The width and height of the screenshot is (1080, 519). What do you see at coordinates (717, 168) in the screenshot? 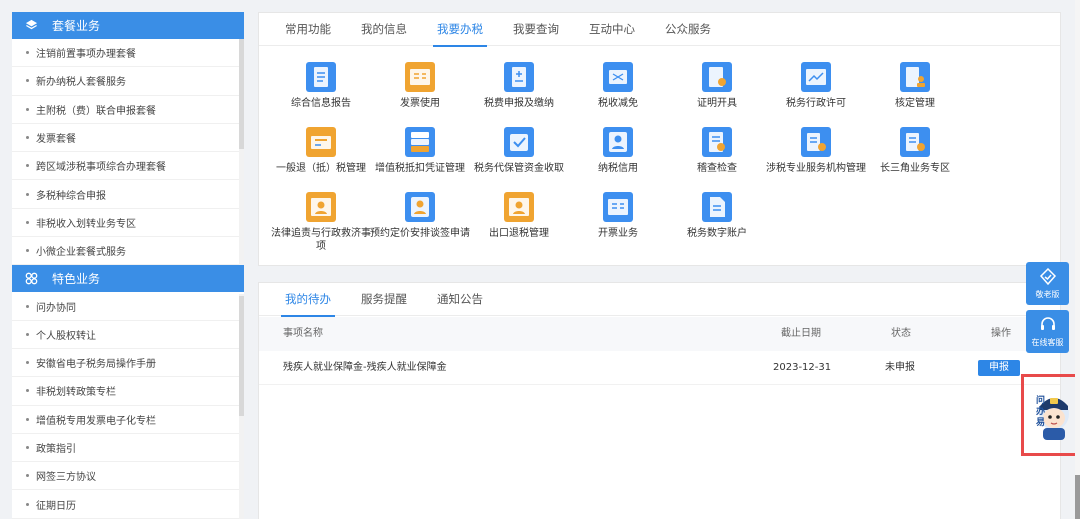
I see `service-label: 稽查检查` at bounding box center [717, 168].